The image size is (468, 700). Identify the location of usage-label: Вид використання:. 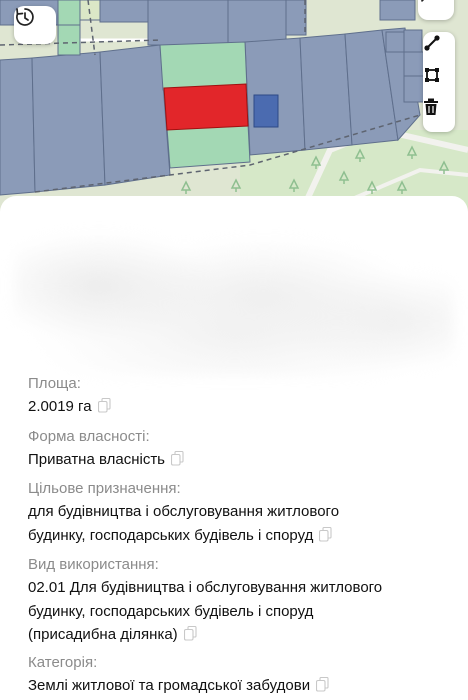
(93, 564).